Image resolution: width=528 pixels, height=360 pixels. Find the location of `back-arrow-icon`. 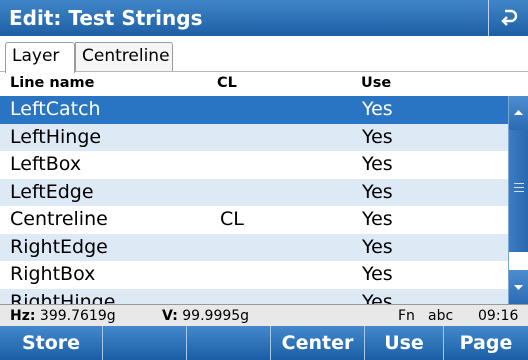

back-arrow-icon is located at coordinates (508, 17).